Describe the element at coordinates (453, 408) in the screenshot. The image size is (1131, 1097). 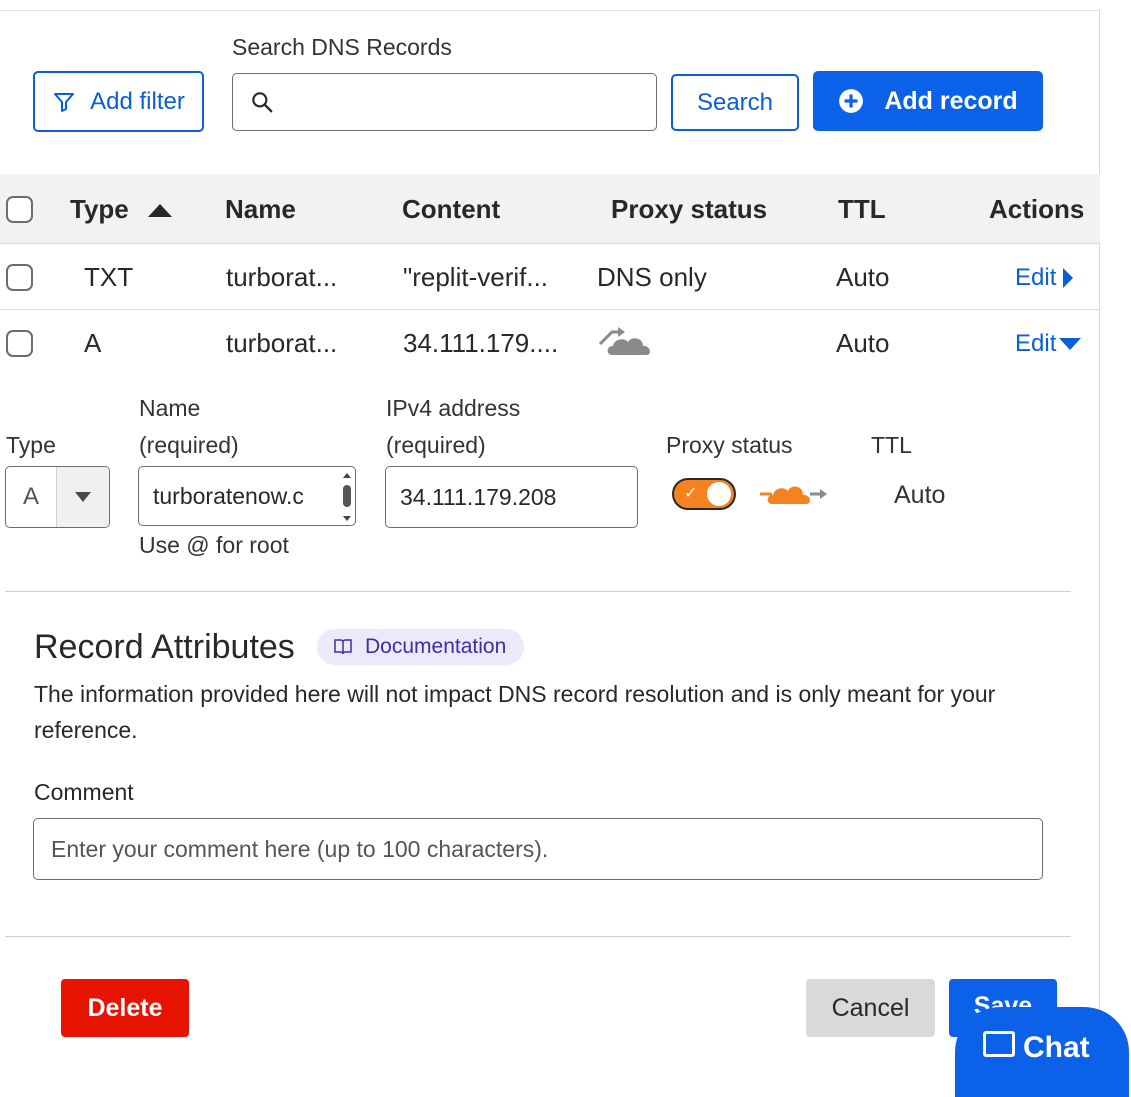
I see `ipv4-field-label: IPv4 address` at that location.